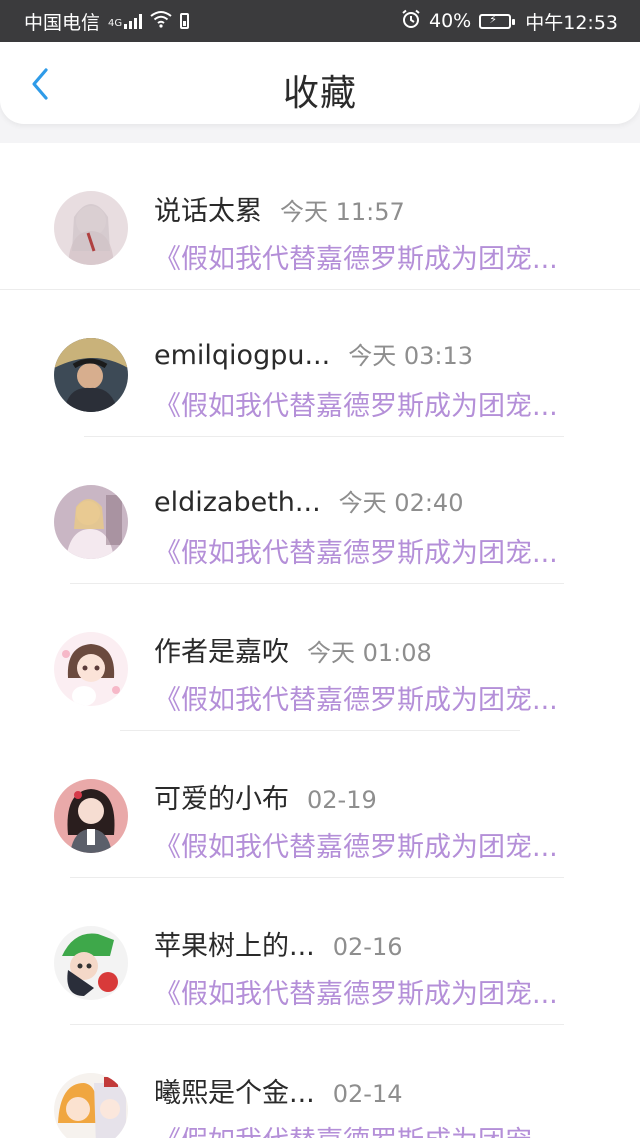 The height and width of the screenshot is (1138, 640). I want to click on wifi-icon, so click(161, 21).